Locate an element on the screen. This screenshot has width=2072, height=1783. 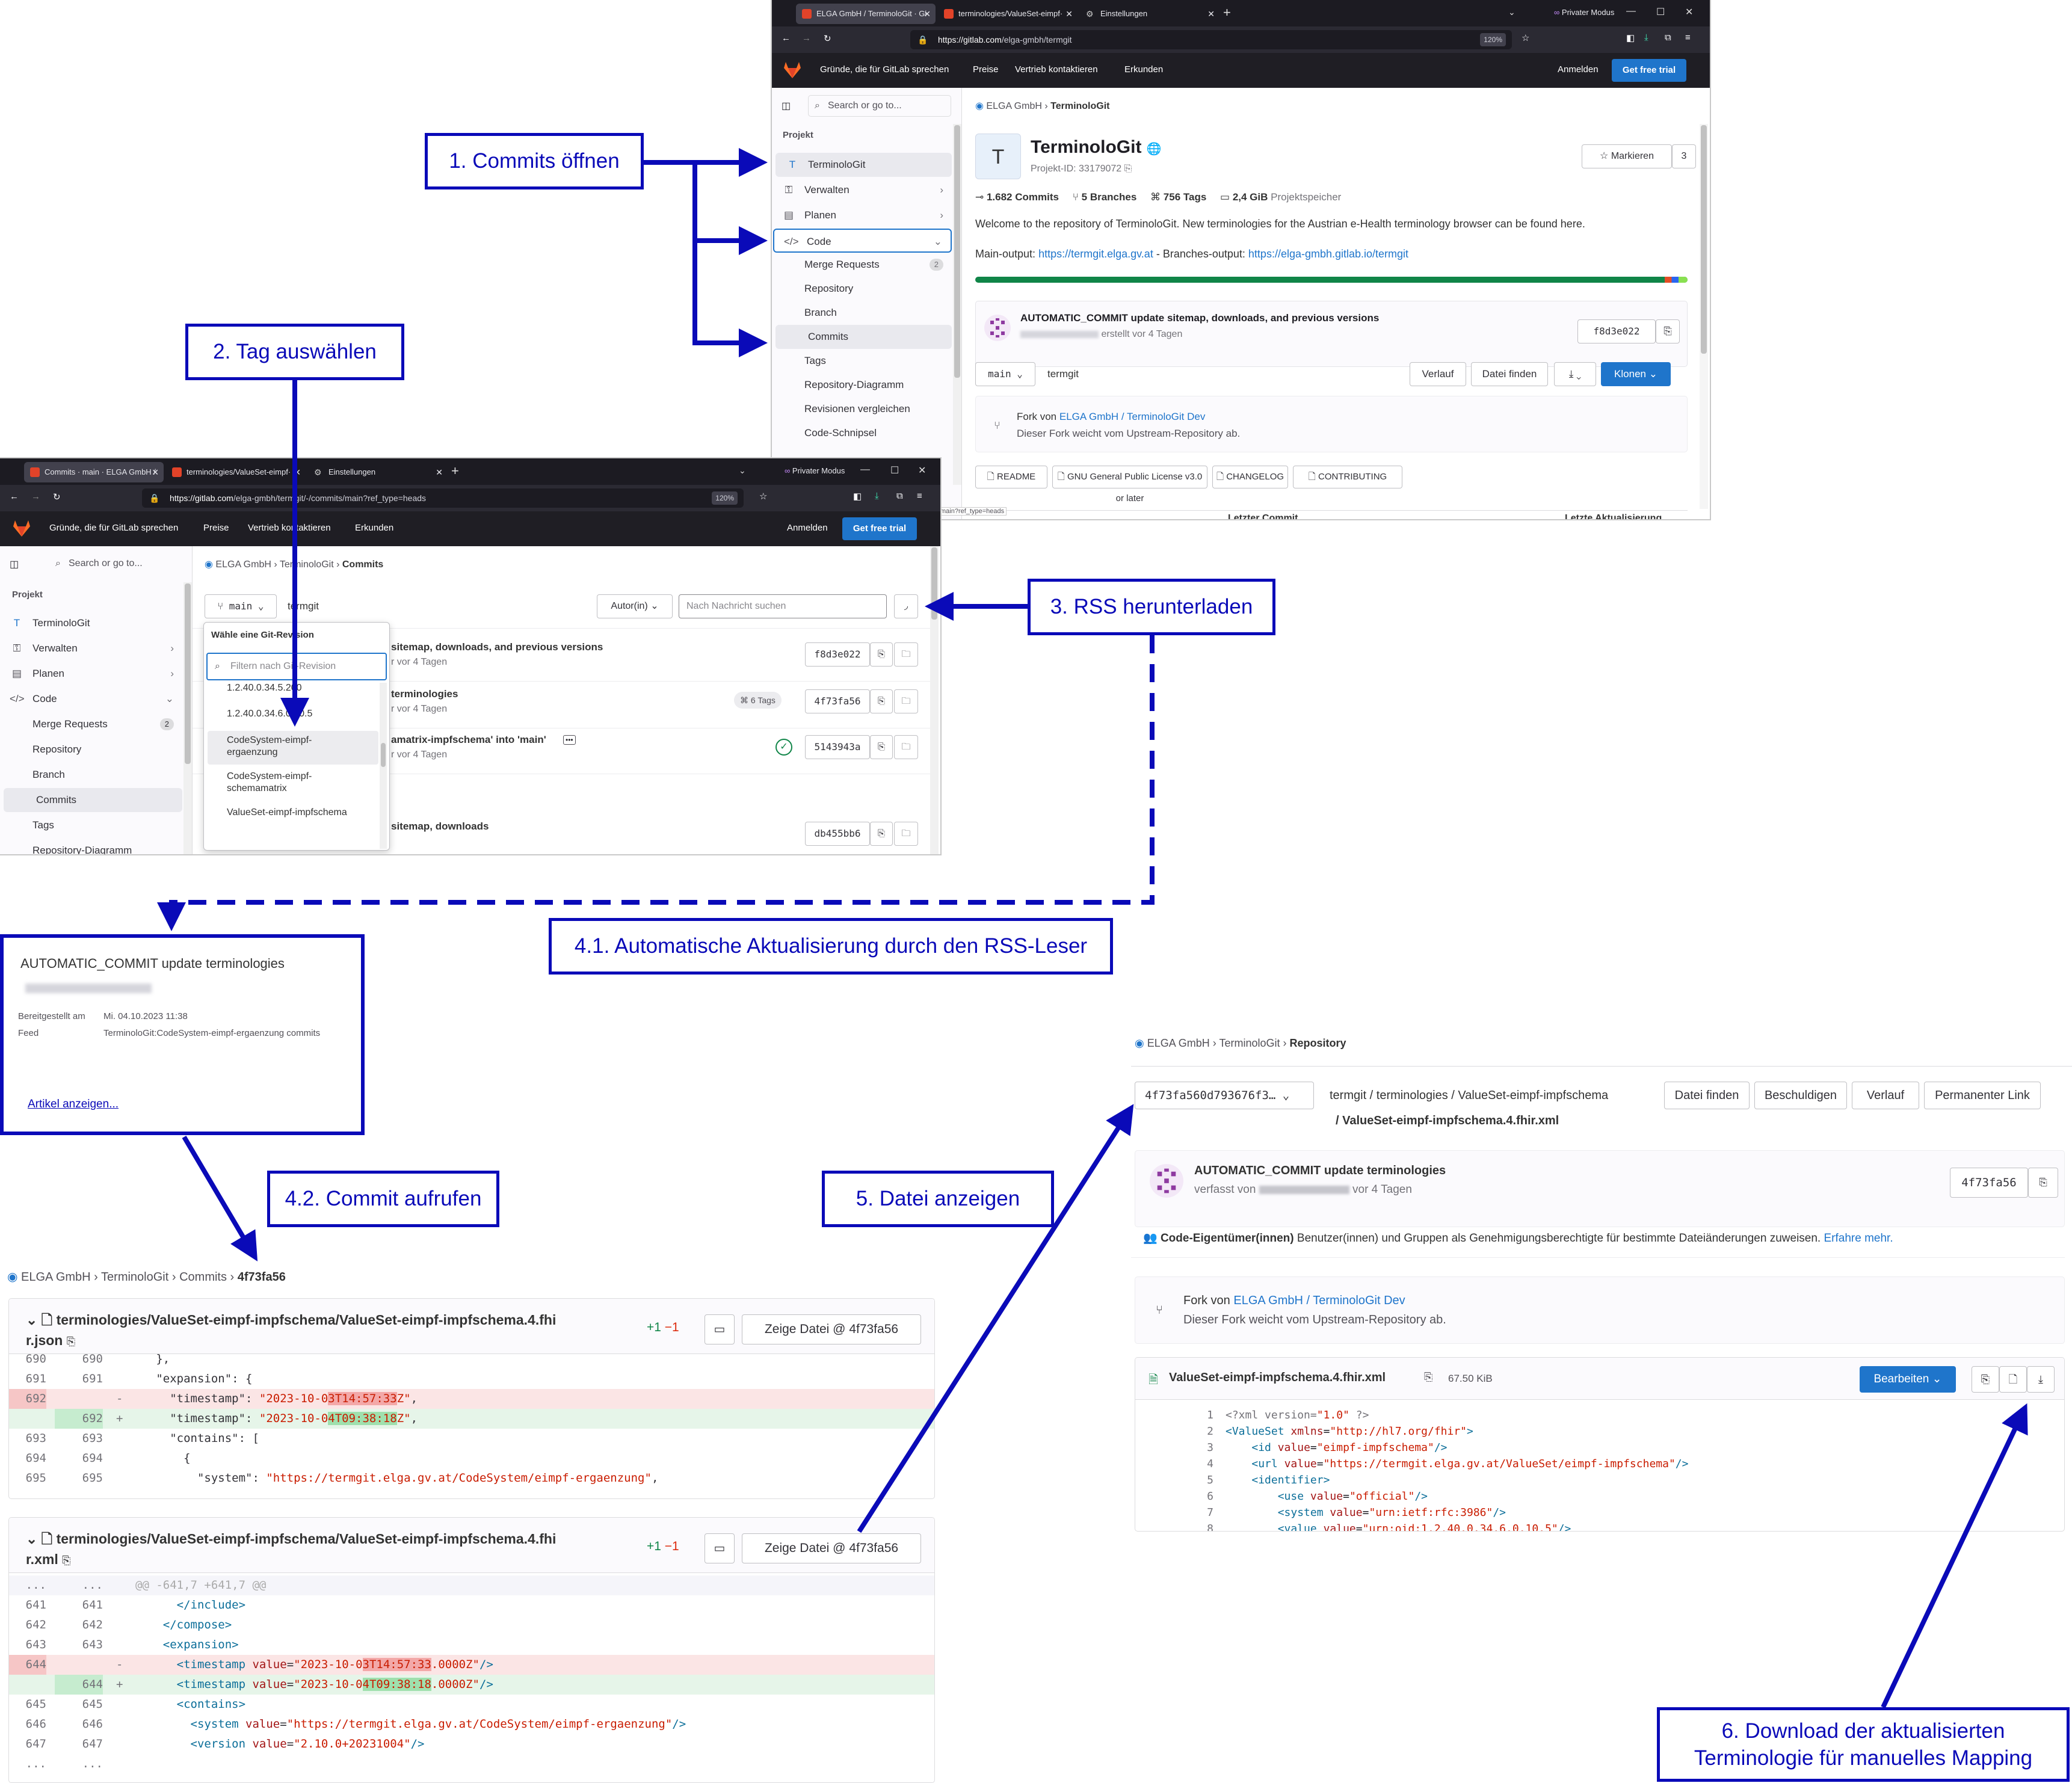
ref-selector: 4f73fa560d793676f3… ⌄ is located at coordinates (1224, 1095).